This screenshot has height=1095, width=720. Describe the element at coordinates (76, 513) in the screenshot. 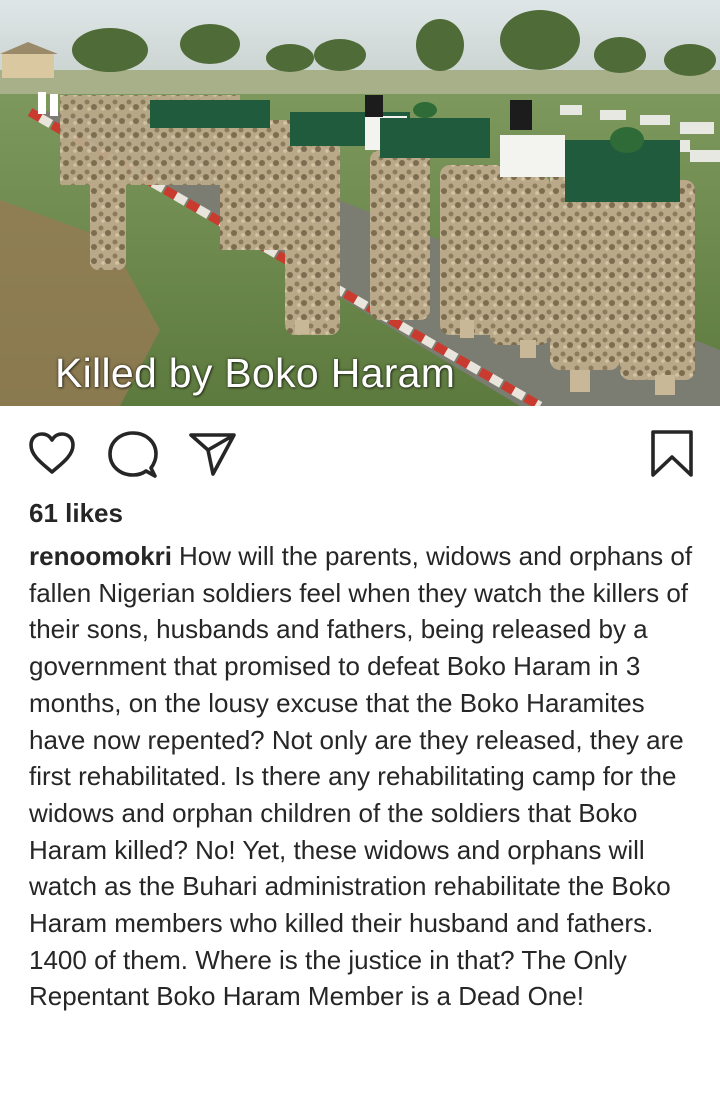

I see `likes-count: 61 likes` at that location.